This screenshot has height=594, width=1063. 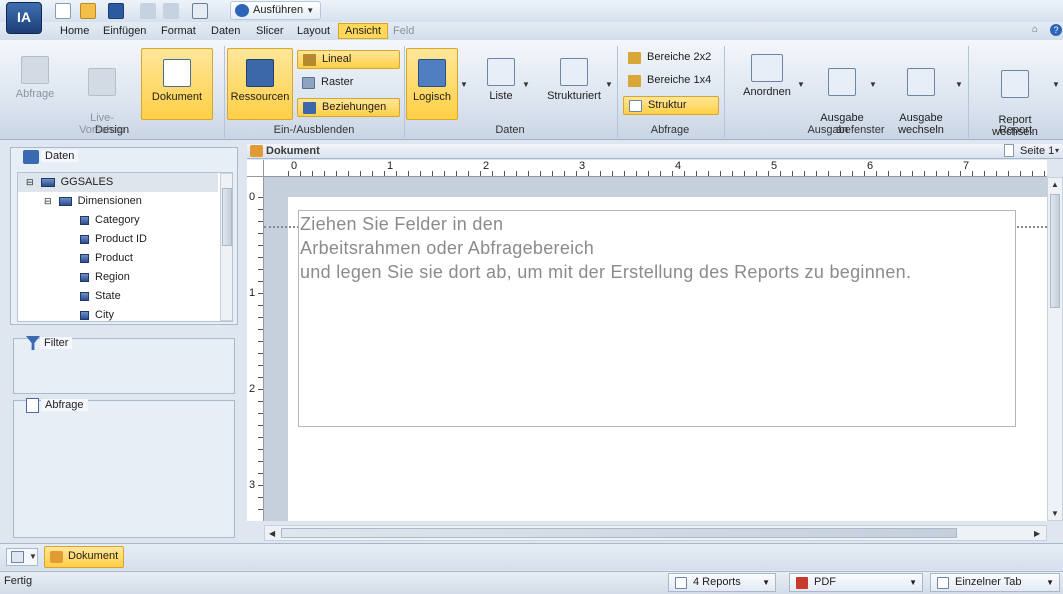 I want to click on tree-scrollbar, so click(x=226, y=247).